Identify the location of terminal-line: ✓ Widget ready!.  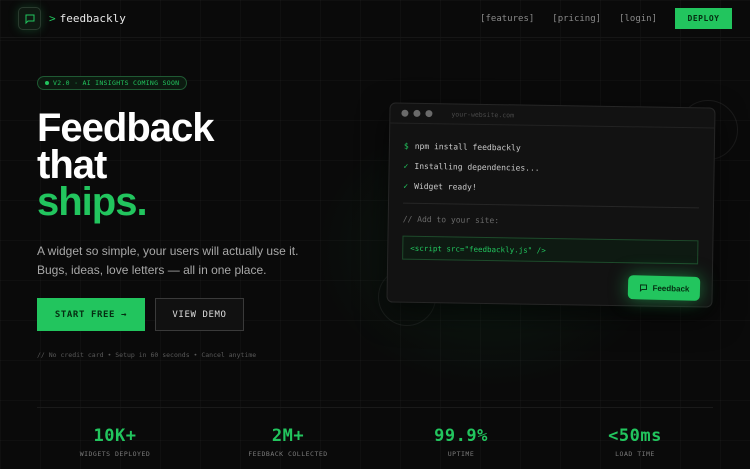
(551, 188).